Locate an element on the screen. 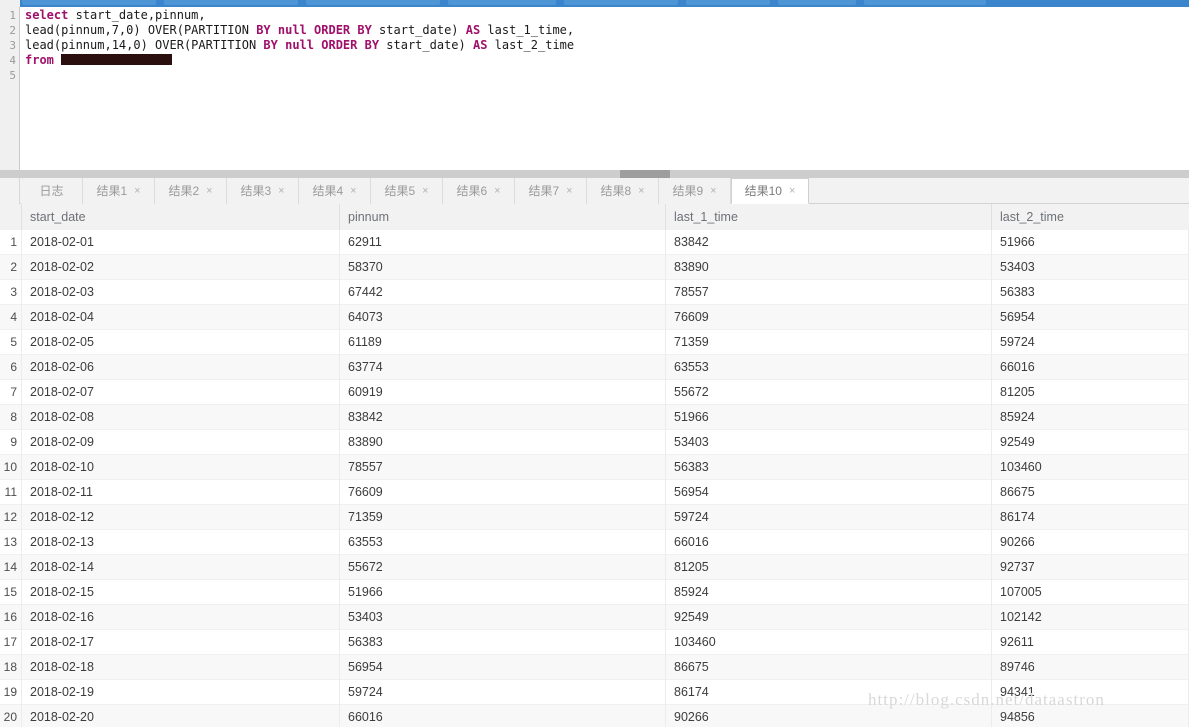 The image size is (1189, 727). cell-last_2_time: 81205 is located at coordinates (1090, 392).